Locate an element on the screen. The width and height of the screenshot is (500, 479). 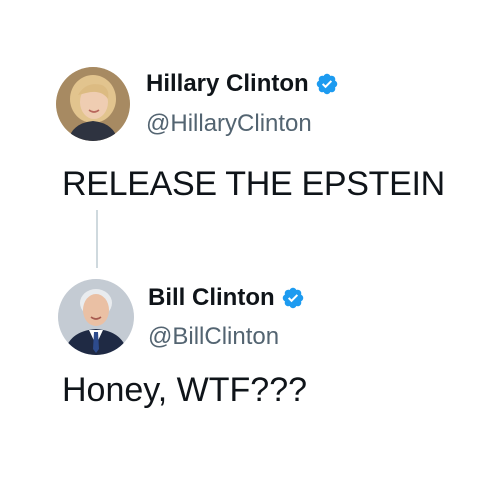
author-handle: @BillClinton is located at coordinates (213, 337).